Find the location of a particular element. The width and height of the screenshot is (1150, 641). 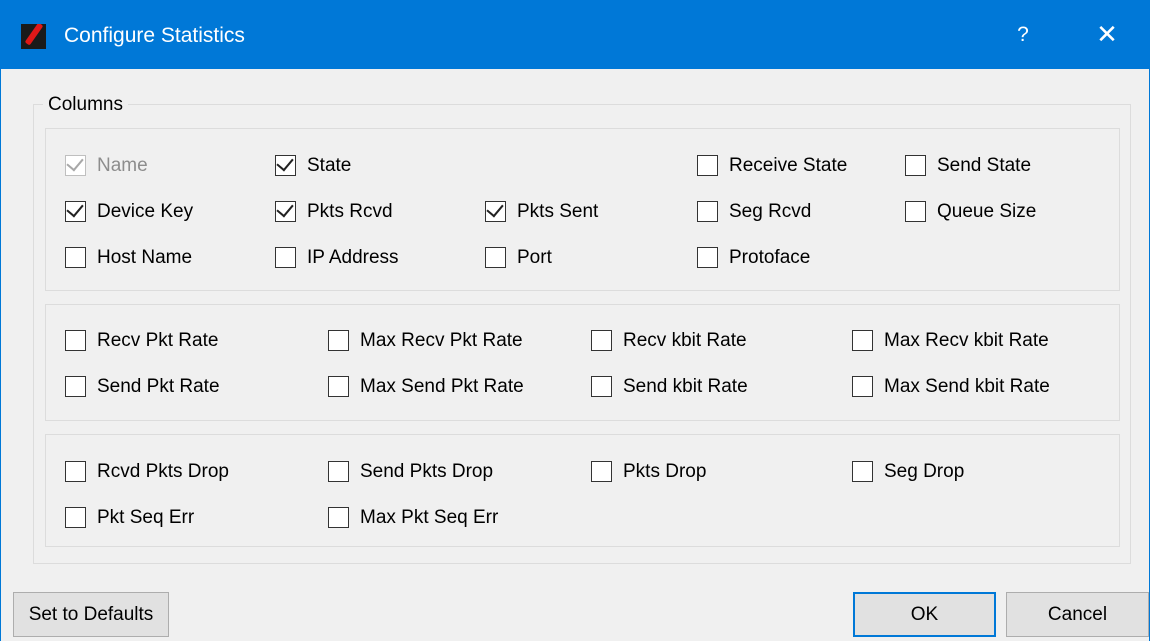

checkbox-label: Pkts Drop is located at coordinates (665, 471).